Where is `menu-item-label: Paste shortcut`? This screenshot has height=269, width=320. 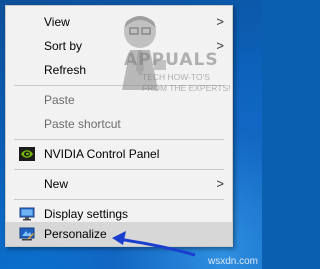 menu-item-label: Paste shortcut is located at coordinates (82, 124).